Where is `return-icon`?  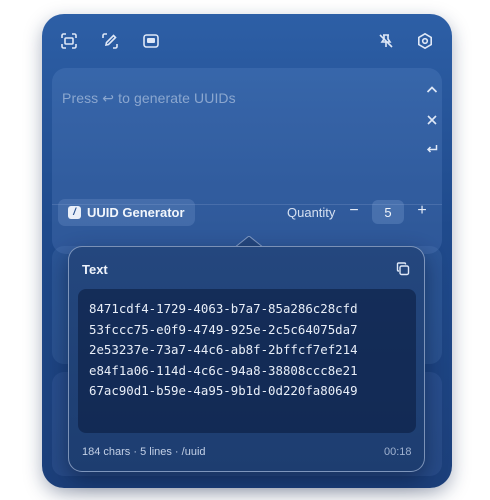 return-icon is located at coordinates (432, 149).